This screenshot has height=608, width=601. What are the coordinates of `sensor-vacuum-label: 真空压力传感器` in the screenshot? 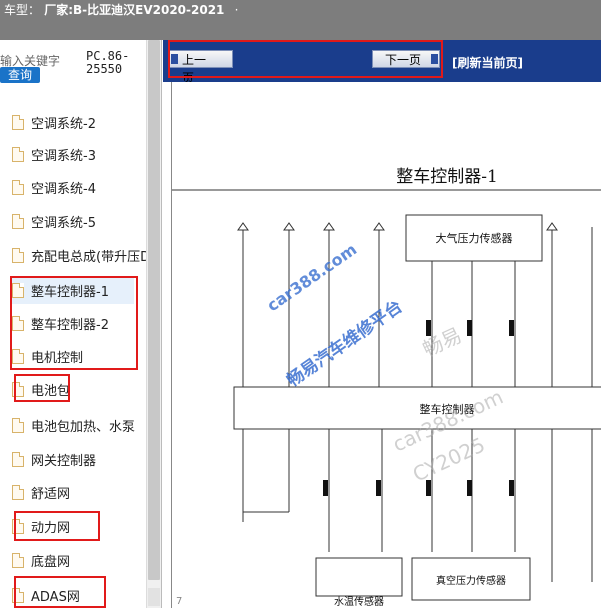 It's located at (471, 580).